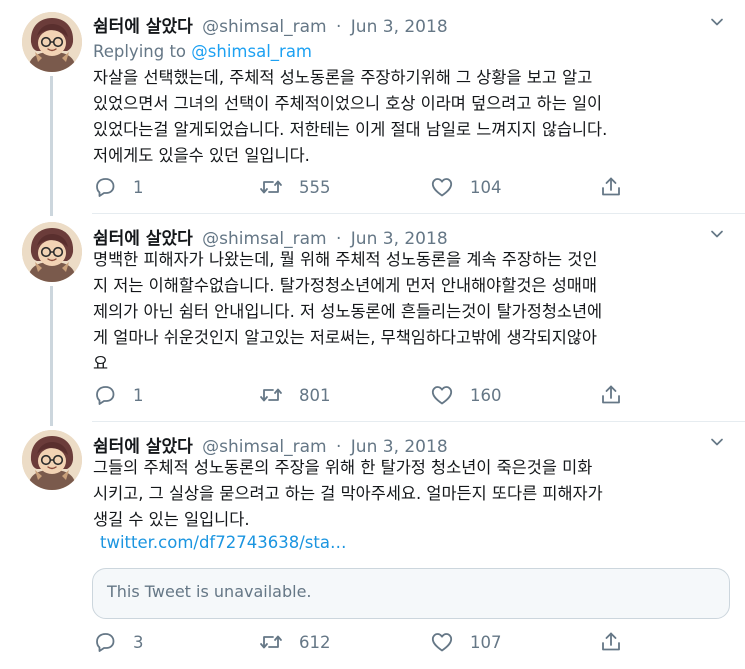 This screenshot has width=745, height=669. I want to click on like-button: 160, so click(466, 395).